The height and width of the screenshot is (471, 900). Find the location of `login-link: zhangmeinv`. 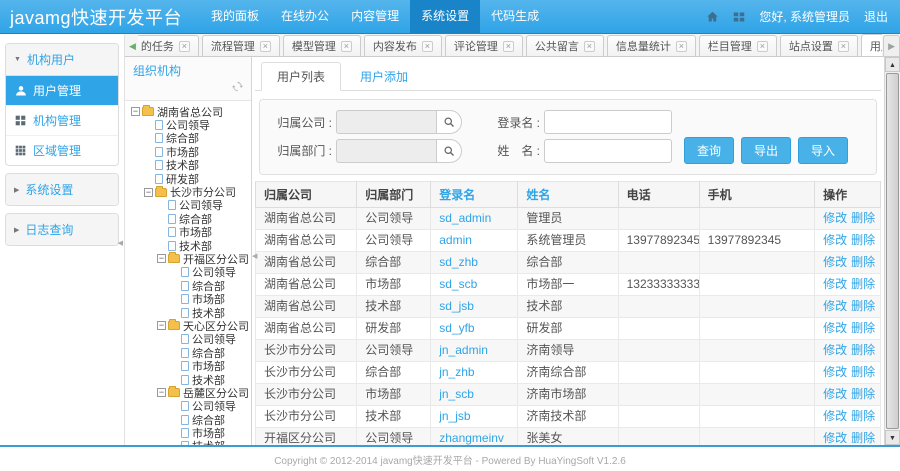

login-link: zhangmeinv is located at coordinates (471, 438).